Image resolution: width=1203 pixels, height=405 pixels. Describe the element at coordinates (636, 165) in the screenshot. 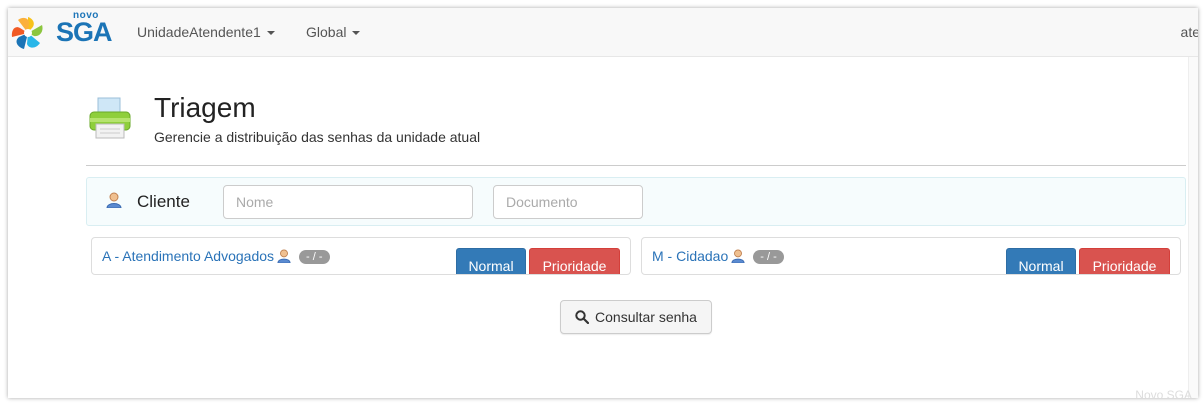

I see `divider` at that location.